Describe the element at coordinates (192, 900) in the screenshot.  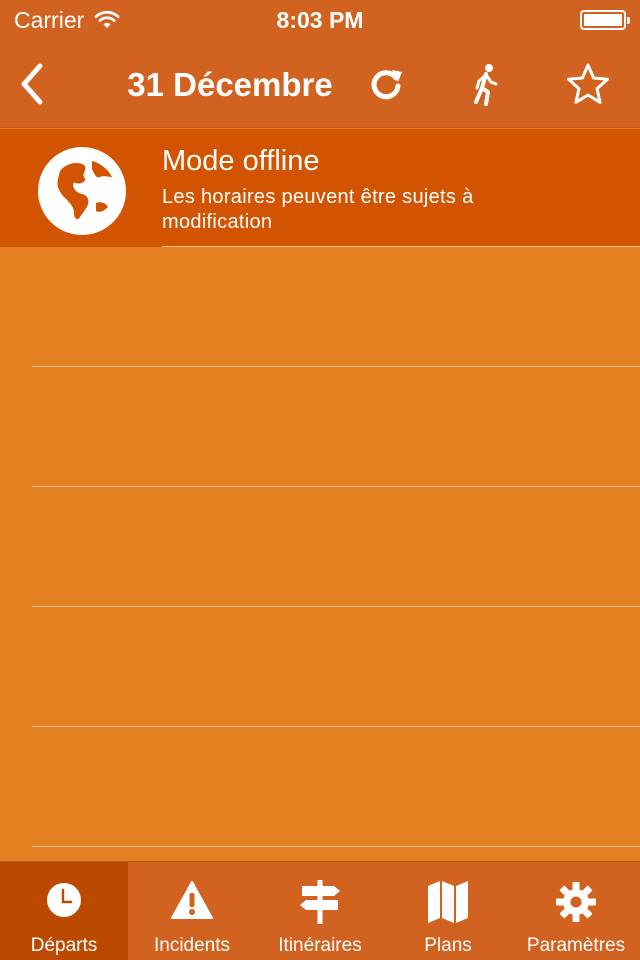
I see `warning-icon` at that location.